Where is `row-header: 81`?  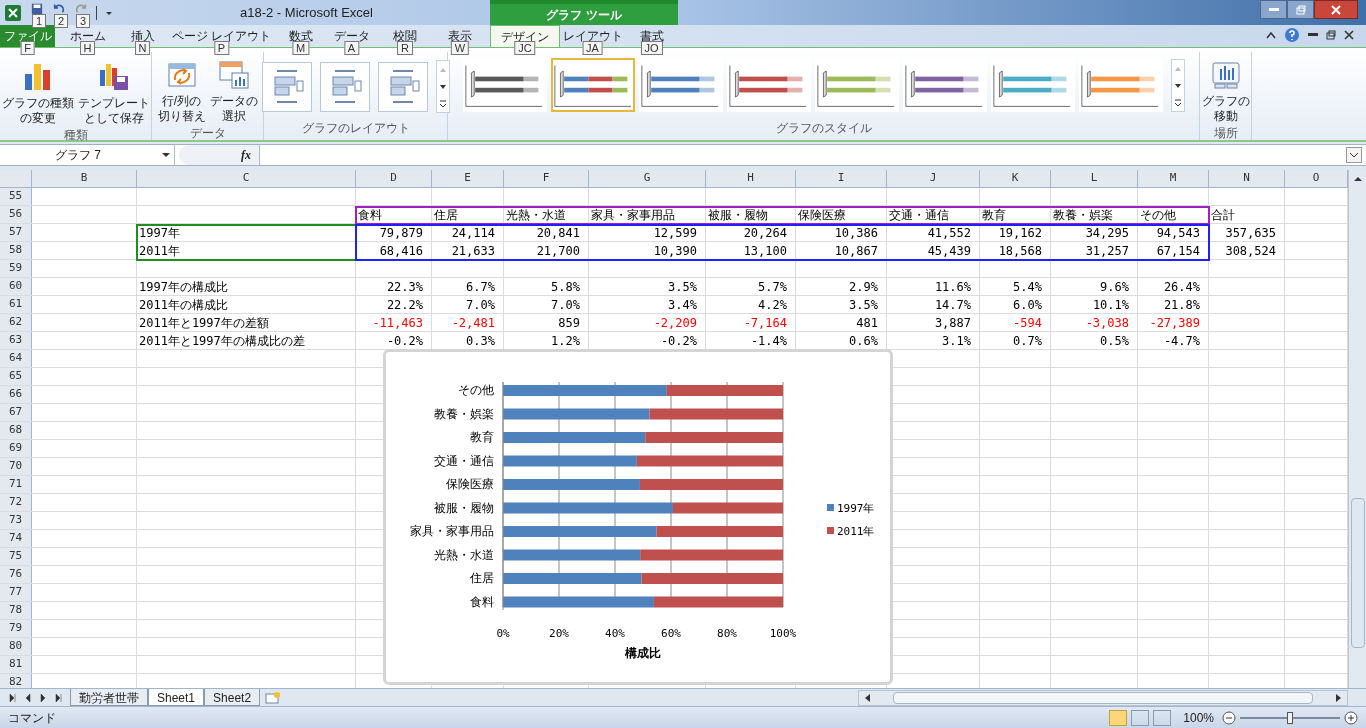 row-header: 81 is located at coordinates (16, 664).